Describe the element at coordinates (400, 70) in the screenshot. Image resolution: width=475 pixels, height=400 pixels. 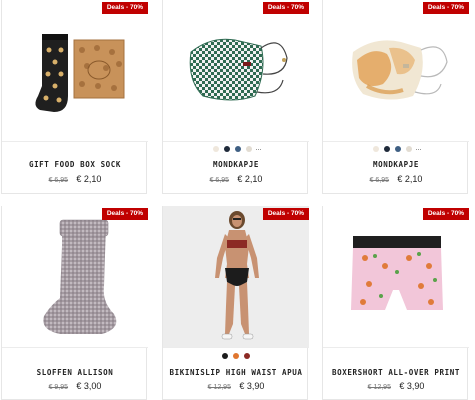
I see `tie-dye-face-mask-image` at that location.